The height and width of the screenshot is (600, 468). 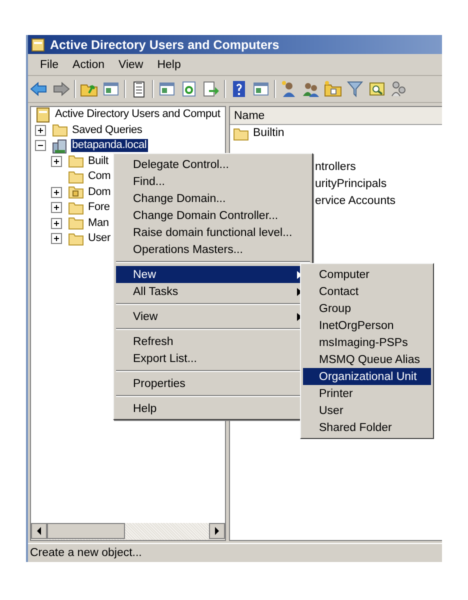 What do you see at coordinates (355, 201) in the screenshot?
I see `list-item: ervice Accounts` at bounding box center [355, 201].